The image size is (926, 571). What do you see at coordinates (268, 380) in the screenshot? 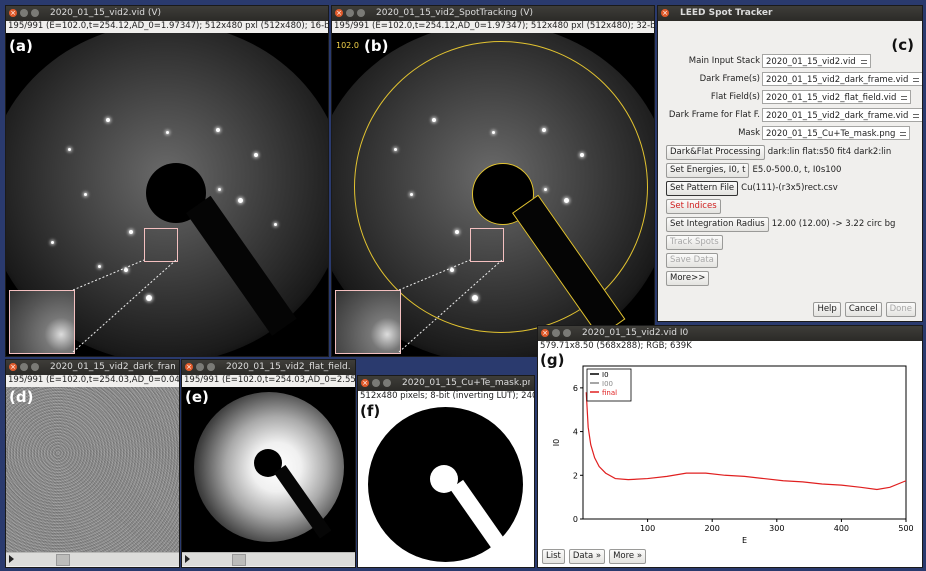
I see `image-info: 195/991 (E=102.0,t=254.03,AD_0=2.551` at bounding box center [268, 380].